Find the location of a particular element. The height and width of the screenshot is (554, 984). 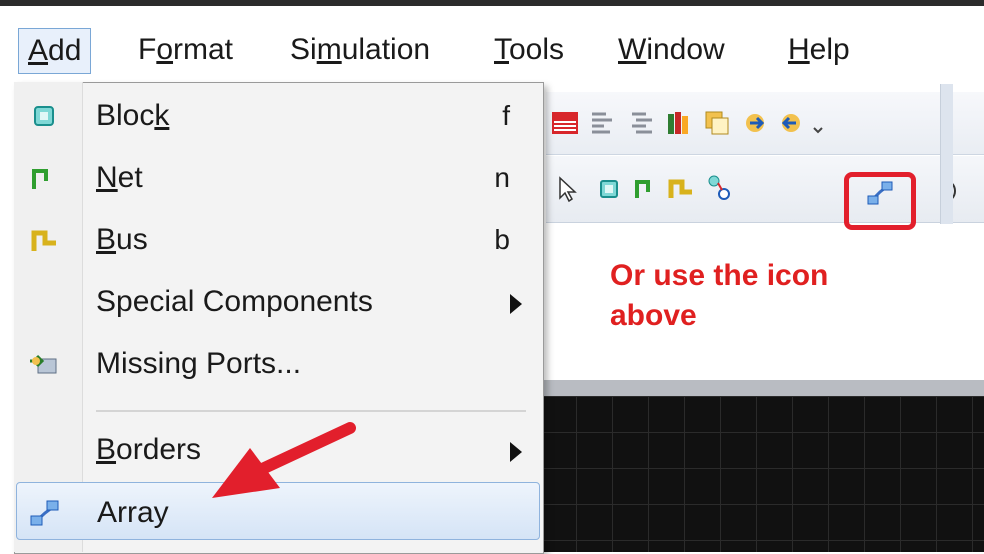

books-icon is located at coordinates (679, 123).